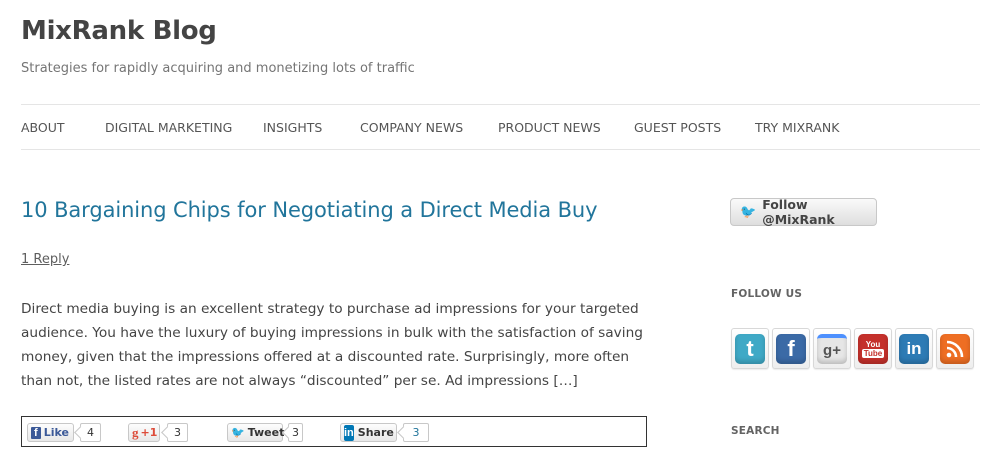 The height and width of the screenshot is (467, 1008). What do you see at coordinates (177, 432) in the screenshot?
I see `google-plus-count: 3` at bounding box center [177, 432].